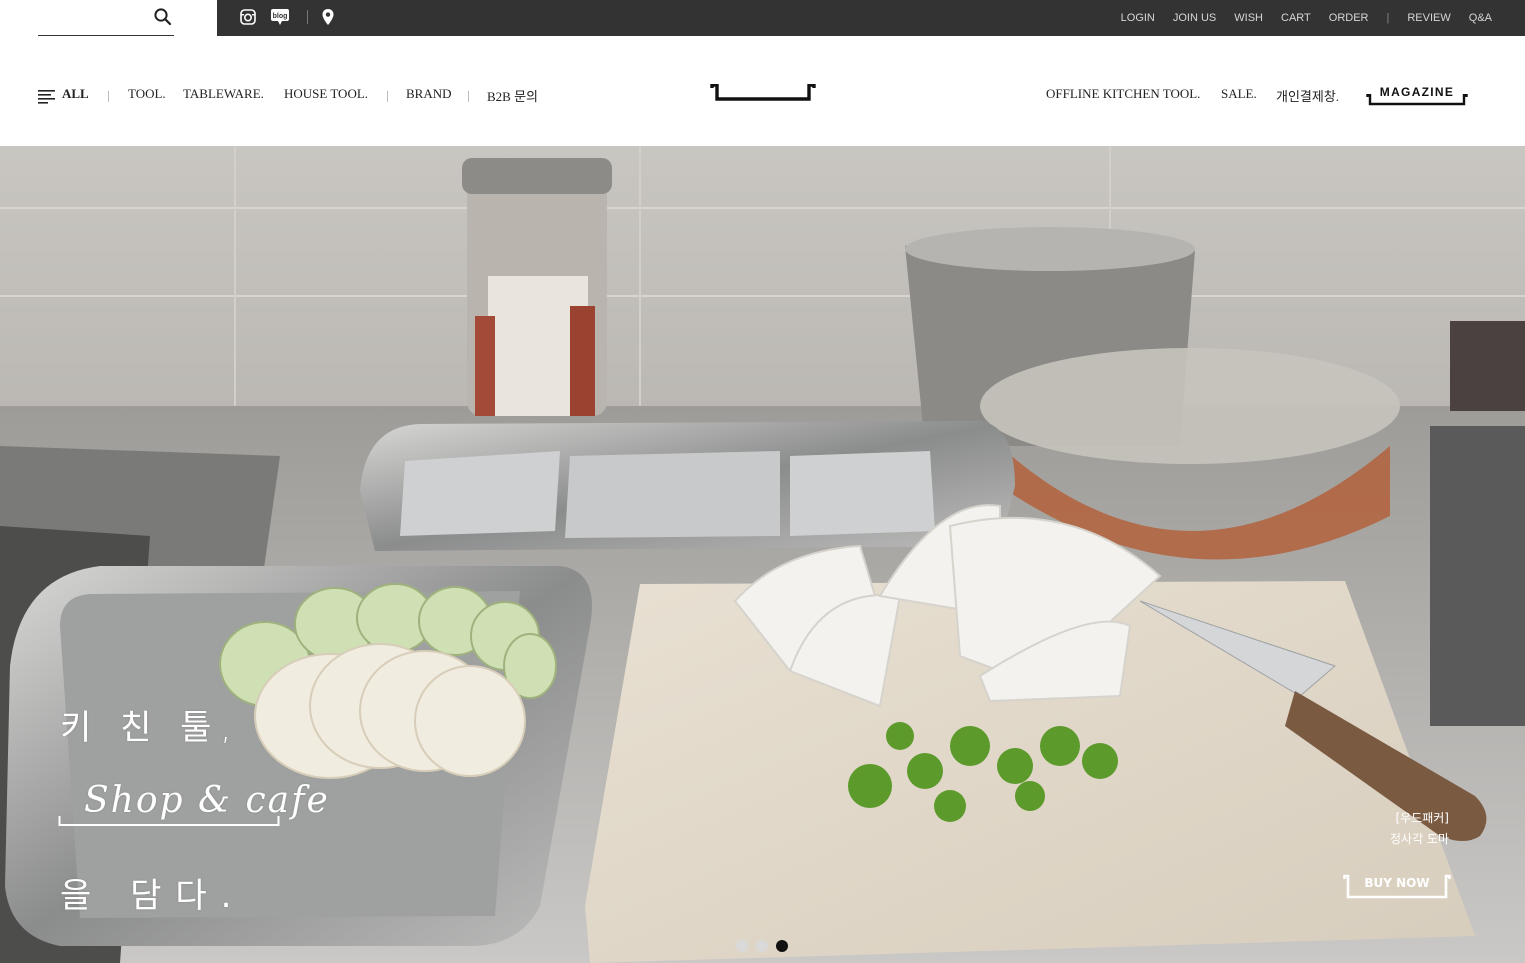 This screenshot has height=963, width=1525. Describe the element at coordinates (326, 94) in the screenshot. I see `nav-house-tool: HOUSE TOOL.` at that location.